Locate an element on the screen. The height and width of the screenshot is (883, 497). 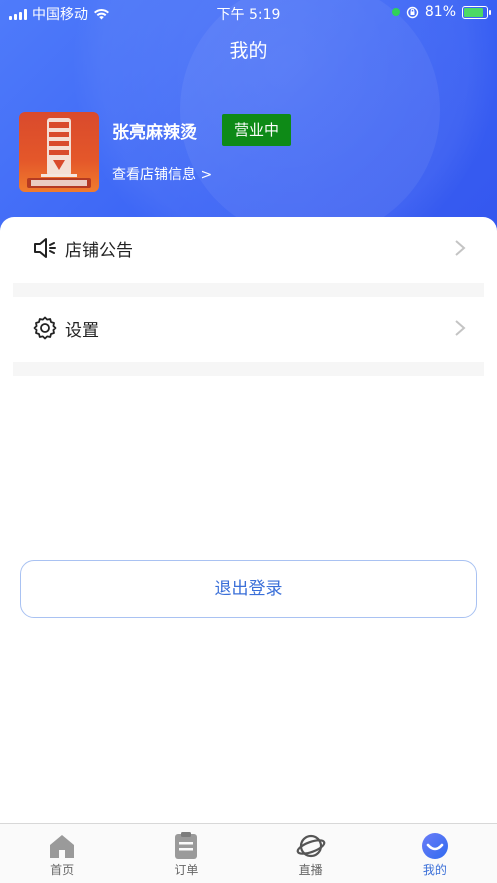
tab-live: 直播 is located at coordinates (311, 853).